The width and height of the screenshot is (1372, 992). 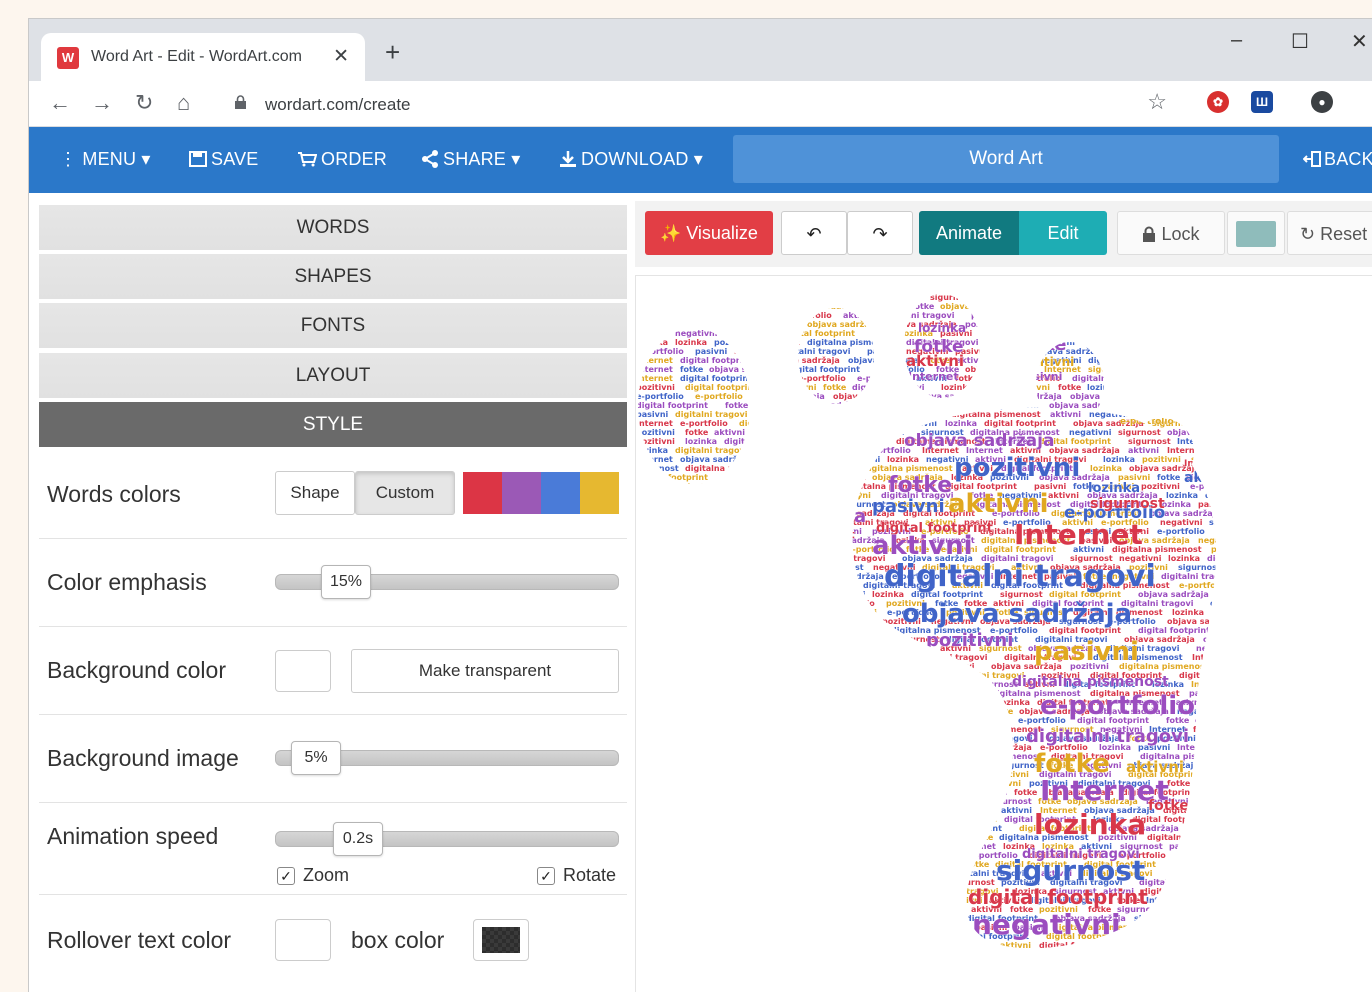 I want to click on color-swatch-button, so click(x=1256, y=233).